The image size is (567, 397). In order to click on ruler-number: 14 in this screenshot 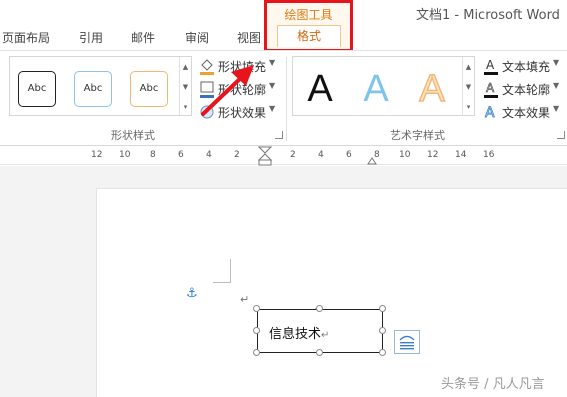, I will do `click(461, 155)`.